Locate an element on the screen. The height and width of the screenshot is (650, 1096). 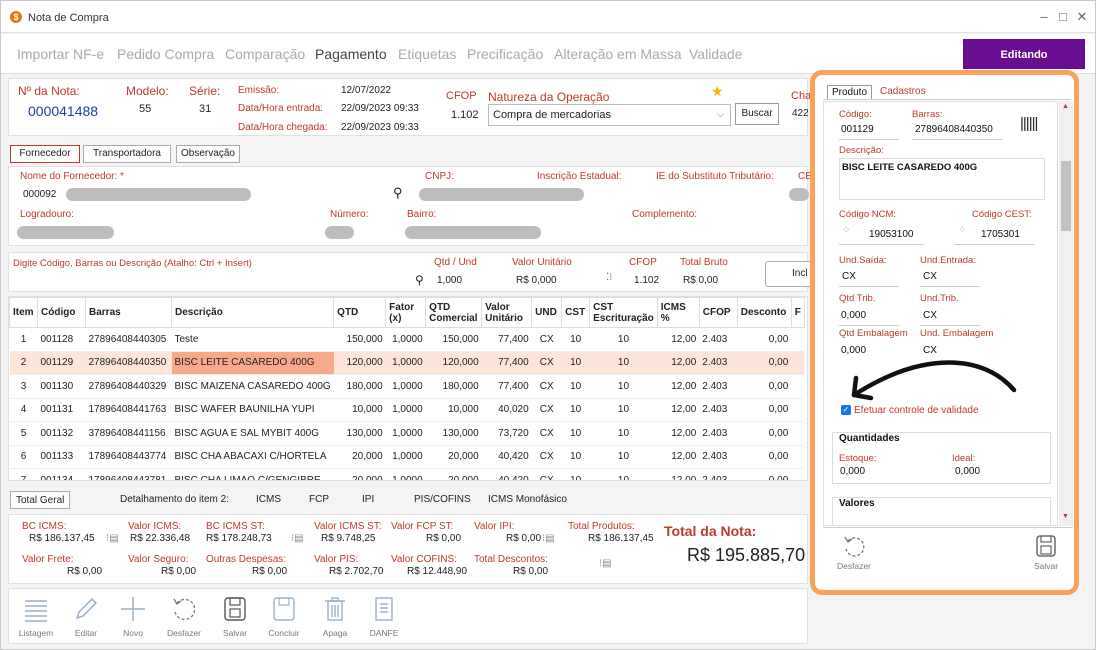
scroll-up-icon: ▲ is located at coordinates (1065, 106).